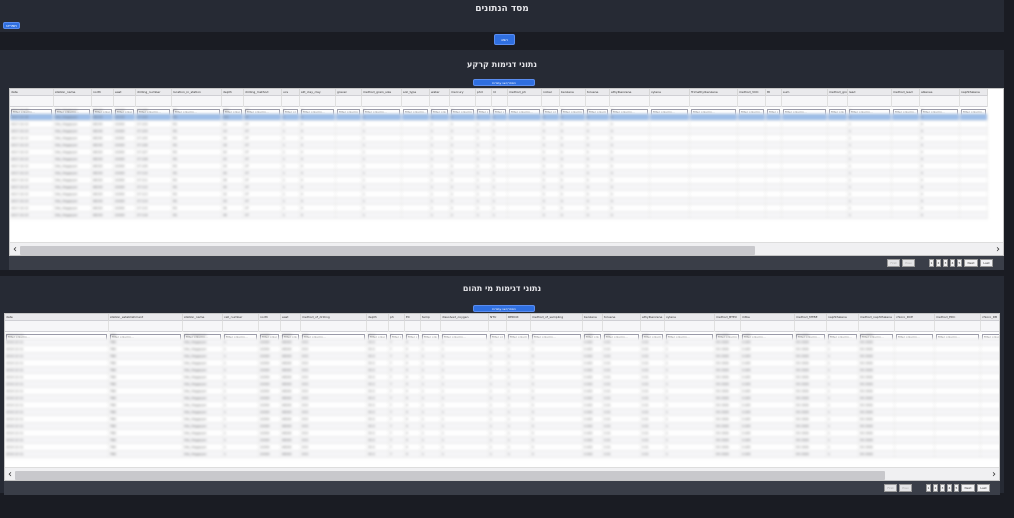  Describe the element at coordinates (551, 92) in the screenshot. I see `column-header: nickel` at that location.